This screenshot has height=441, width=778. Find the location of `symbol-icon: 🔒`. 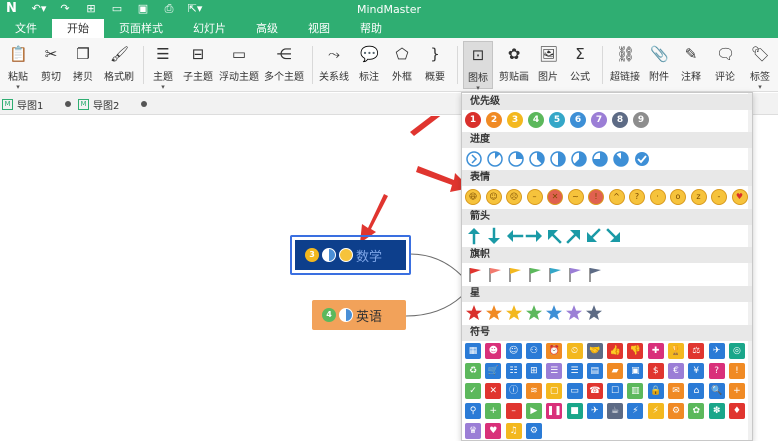

symbol-icon: 🔒 is located at coordinates (655, 391).